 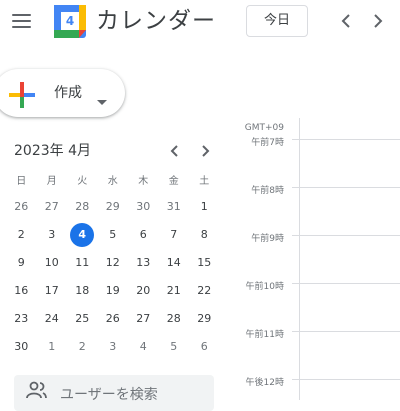 I want to click on day-number: 21, so click(x=173, y=290).